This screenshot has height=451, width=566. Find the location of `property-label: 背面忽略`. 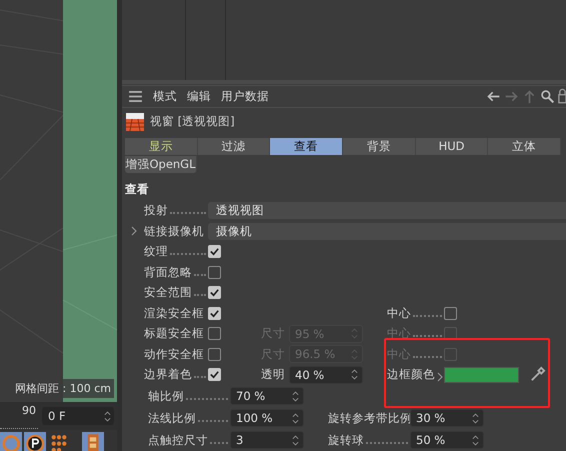

property-label: 背面忽略 is located at coordinates (168, 272).